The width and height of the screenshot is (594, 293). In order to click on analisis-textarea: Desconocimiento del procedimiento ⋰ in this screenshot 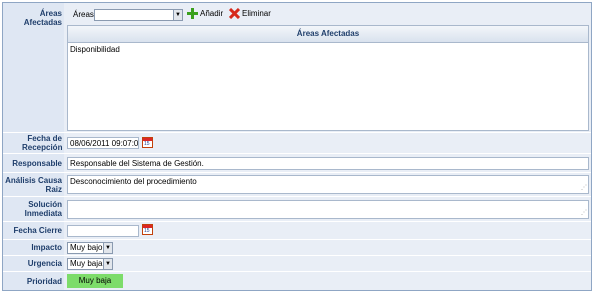, I will do `click(328, 184)`.